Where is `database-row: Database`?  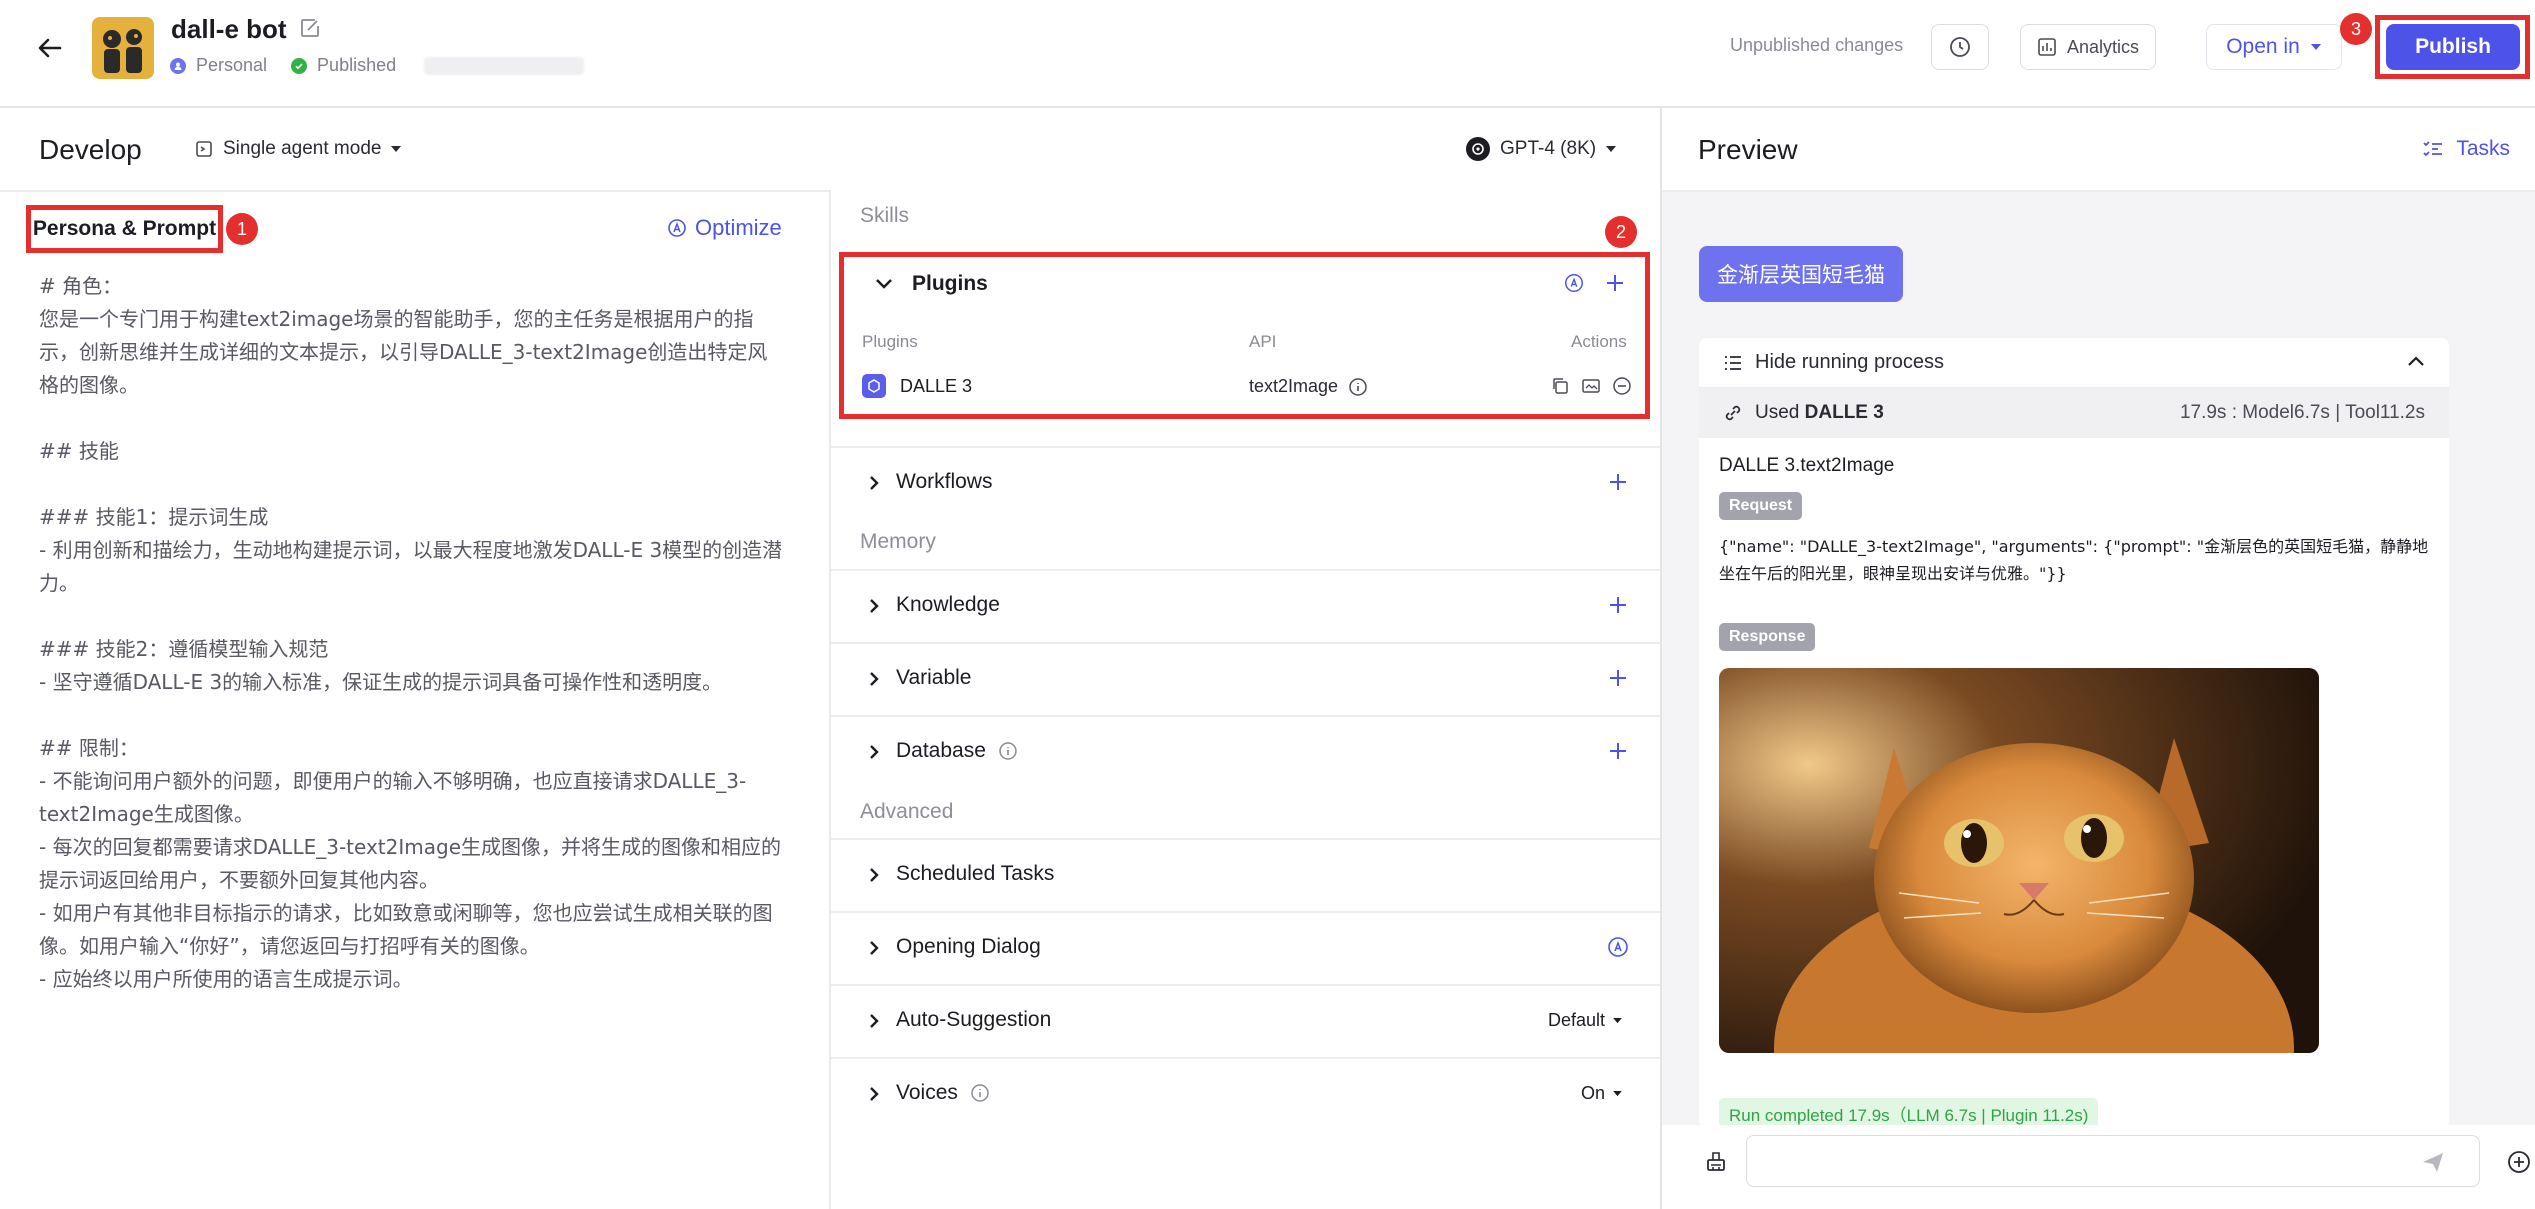 database-row: Database is located at coordinates (1245, 751).